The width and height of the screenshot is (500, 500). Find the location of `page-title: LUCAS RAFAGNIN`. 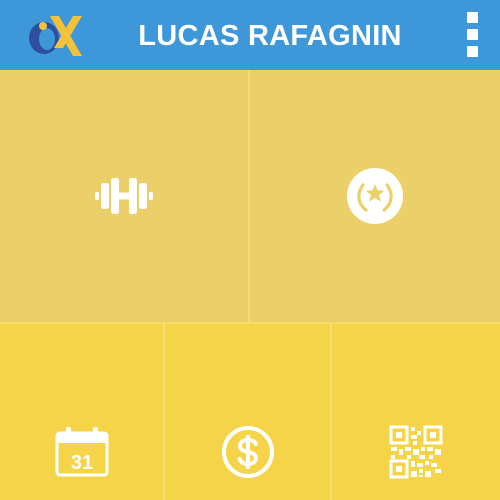

page-title: LUCAS RAFAGNIN is located at coordinates (270, 36).